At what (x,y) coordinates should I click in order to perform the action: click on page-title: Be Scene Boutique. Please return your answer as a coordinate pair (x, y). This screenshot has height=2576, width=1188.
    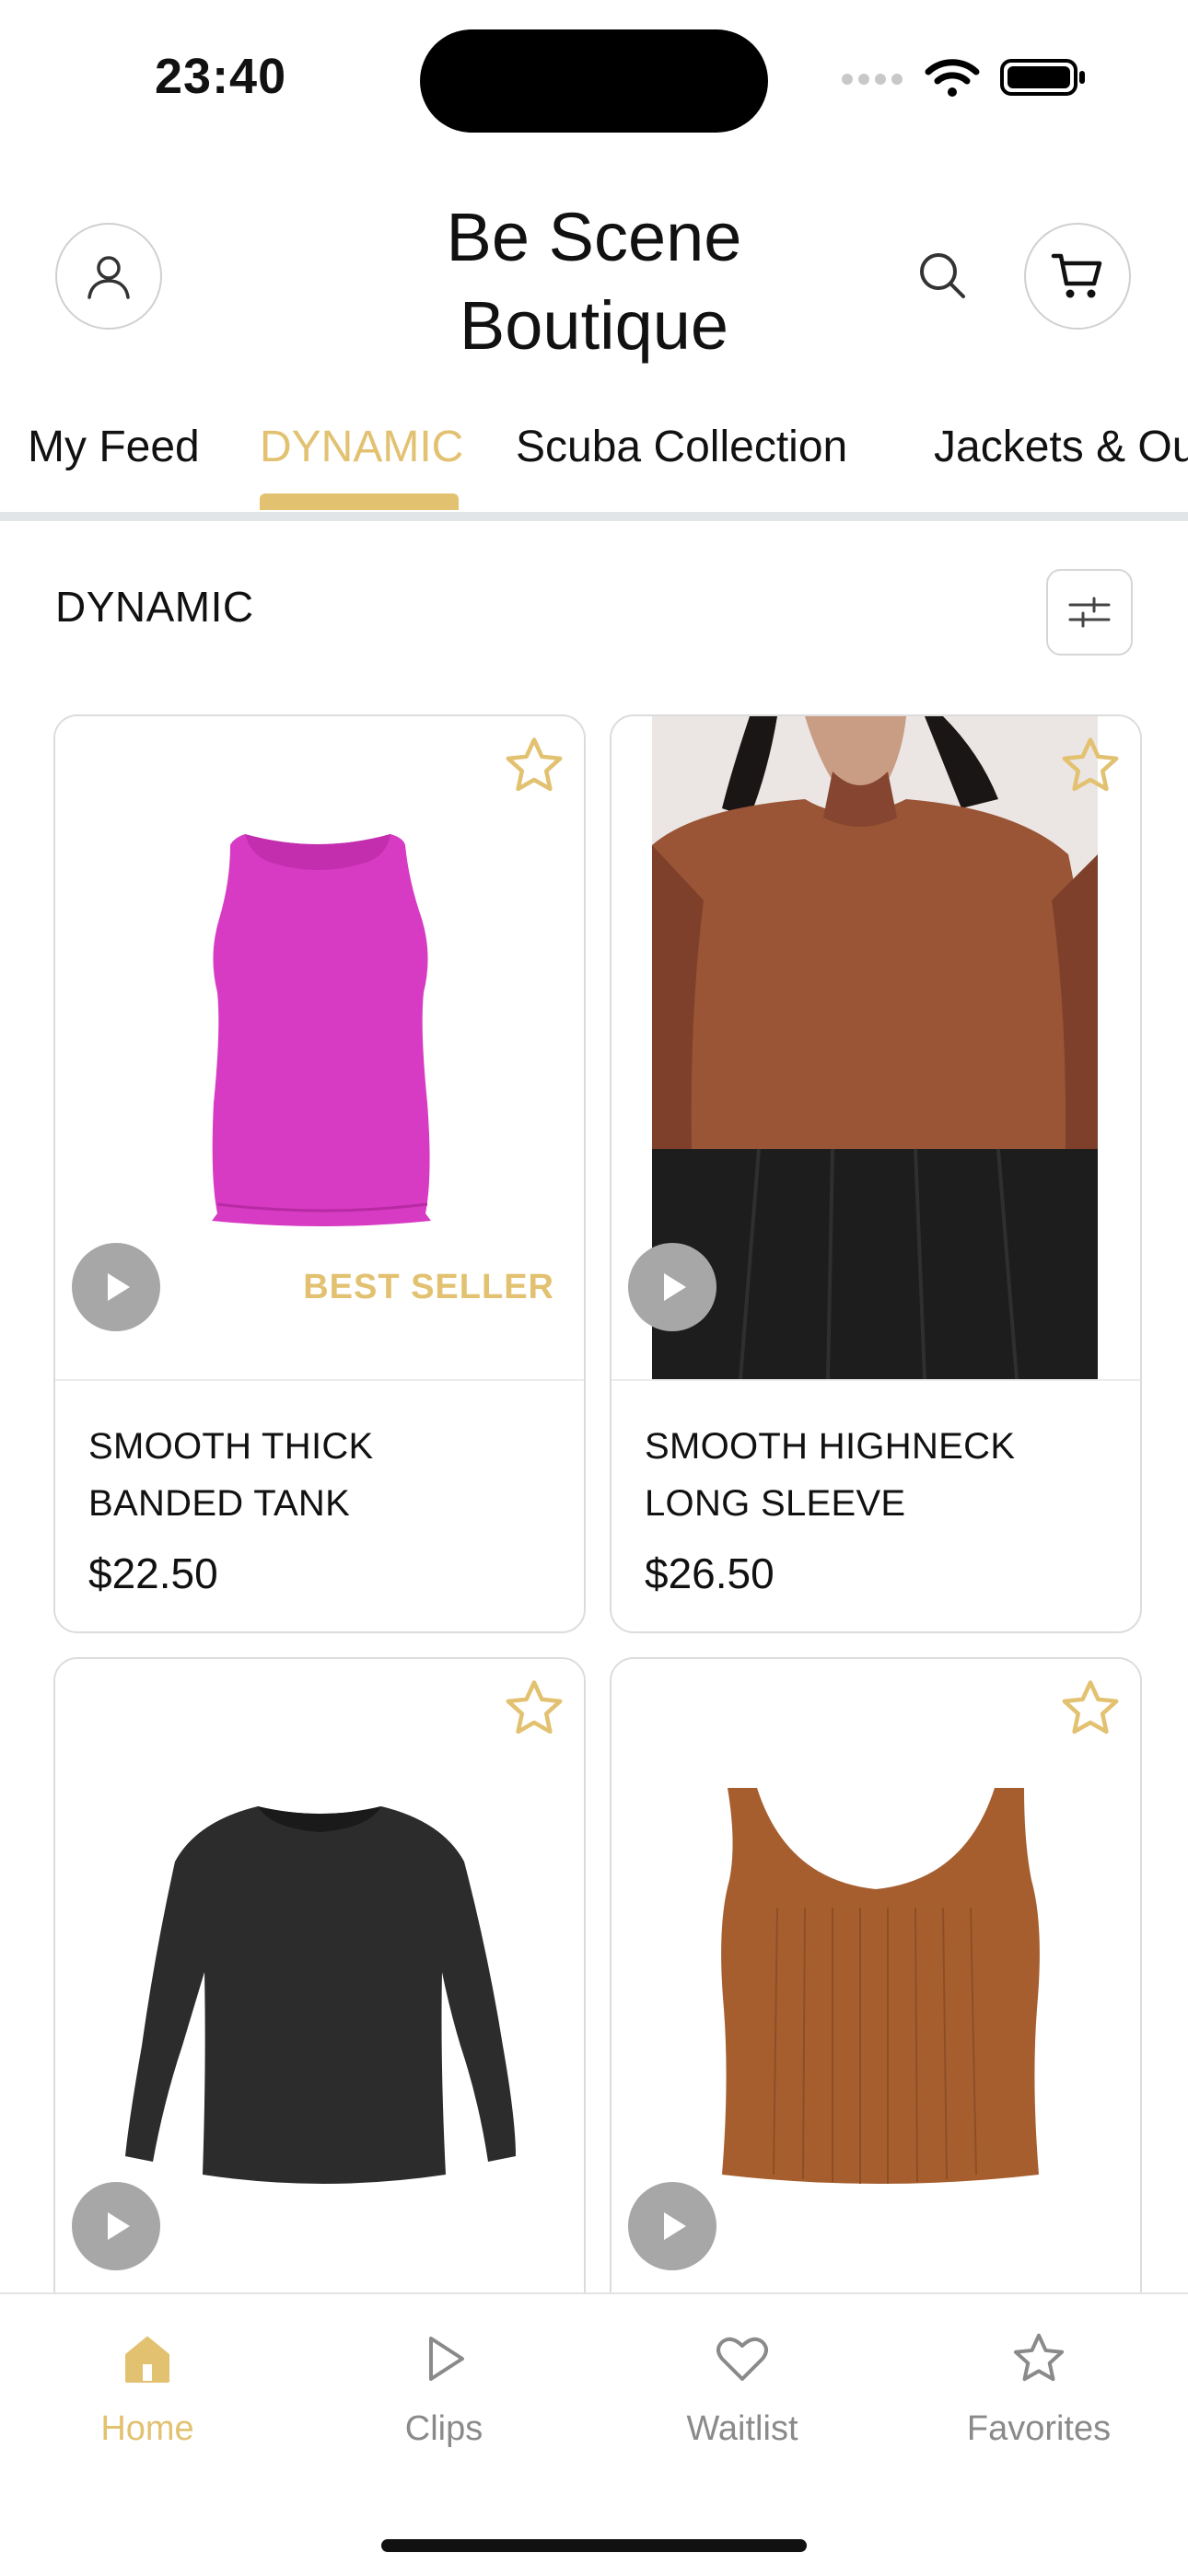
    Looking at the image, I should click on (594, 281).